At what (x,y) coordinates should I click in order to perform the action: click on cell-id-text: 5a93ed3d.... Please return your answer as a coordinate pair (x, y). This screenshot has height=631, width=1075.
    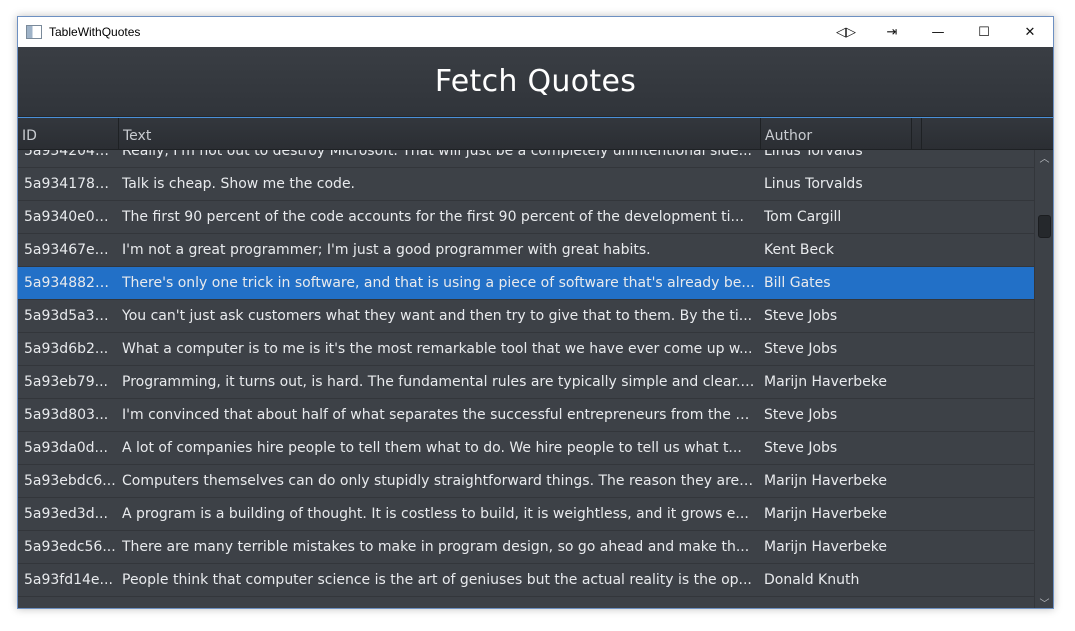
    Looking at the image, I should click on (66, 514).